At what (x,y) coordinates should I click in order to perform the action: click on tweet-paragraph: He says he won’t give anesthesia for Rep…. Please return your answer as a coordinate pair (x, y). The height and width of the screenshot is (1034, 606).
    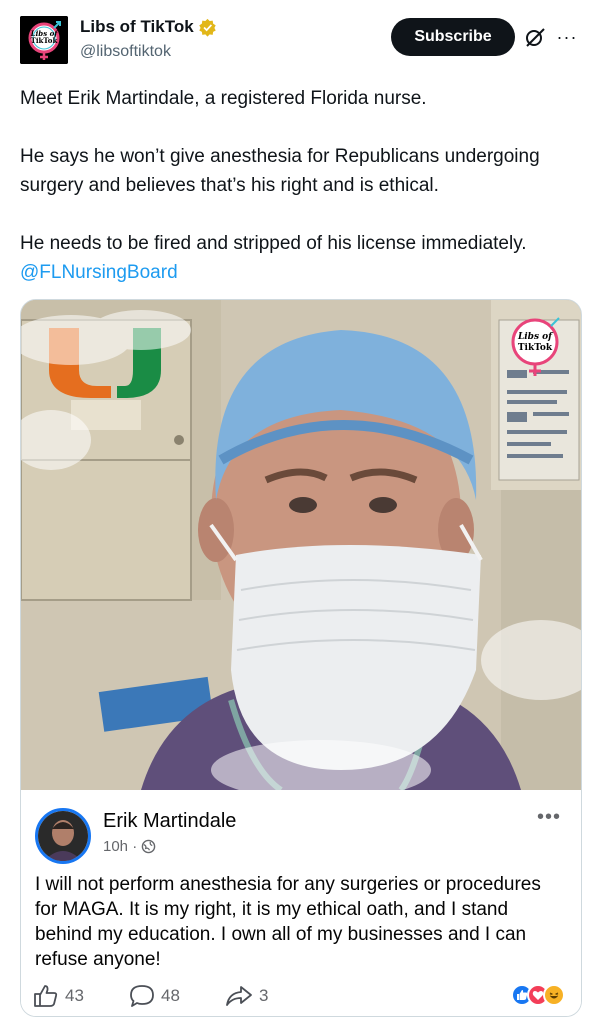
    Looking at the image, I should click on (280, 171).